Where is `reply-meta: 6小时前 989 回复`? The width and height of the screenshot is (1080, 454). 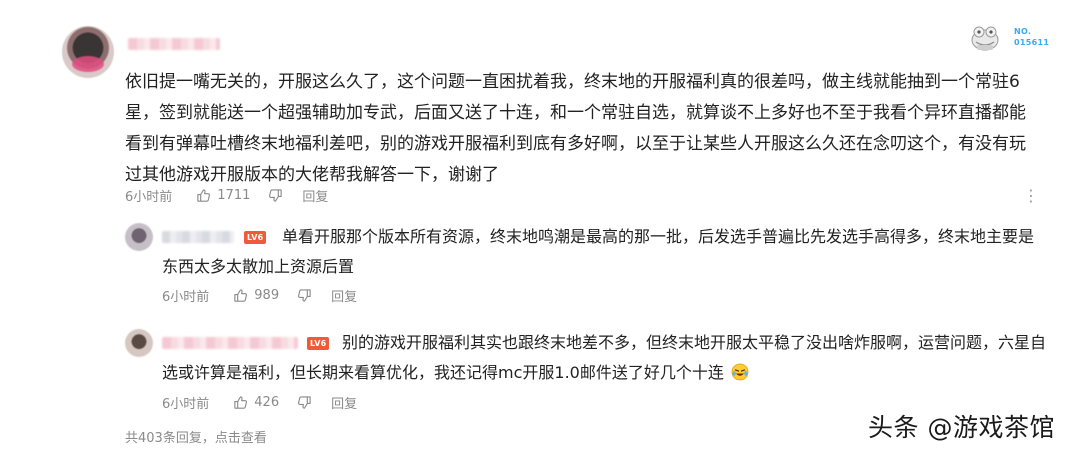
reply-meta: 6小时前 989 回复 is located at coordinates (259, 295).